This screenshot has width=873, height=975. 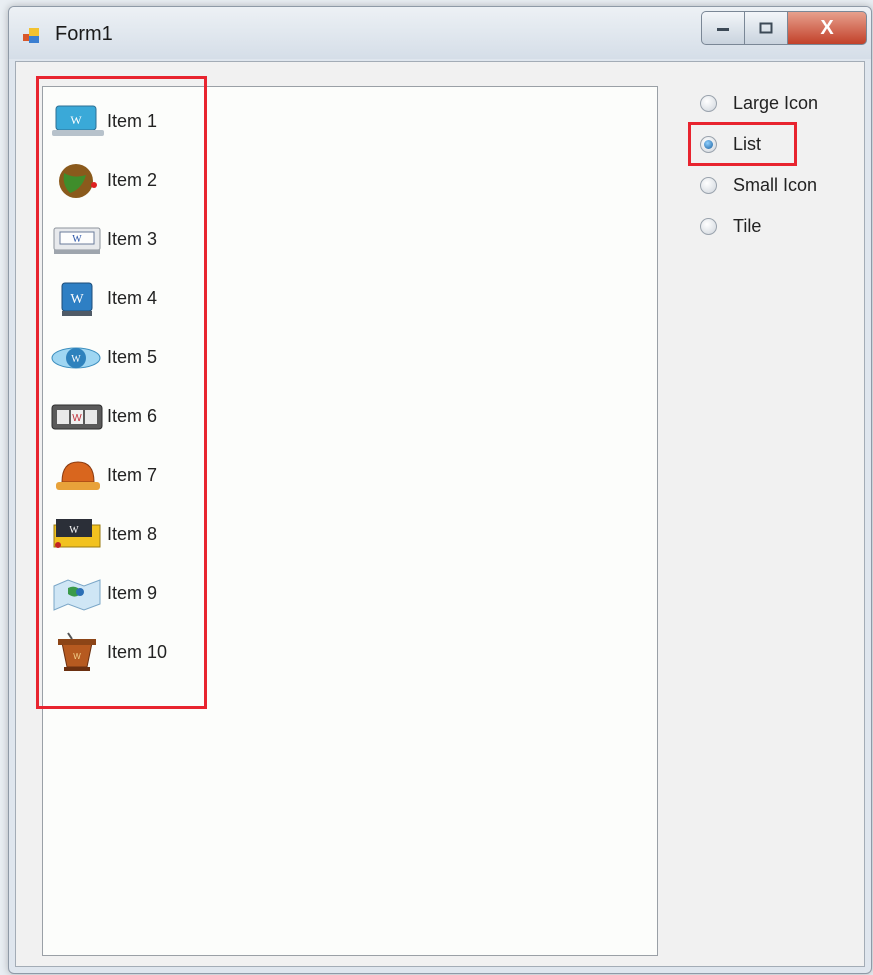 I want to click on radio-small-icon: Small Icon, so click(x=775, y=185).